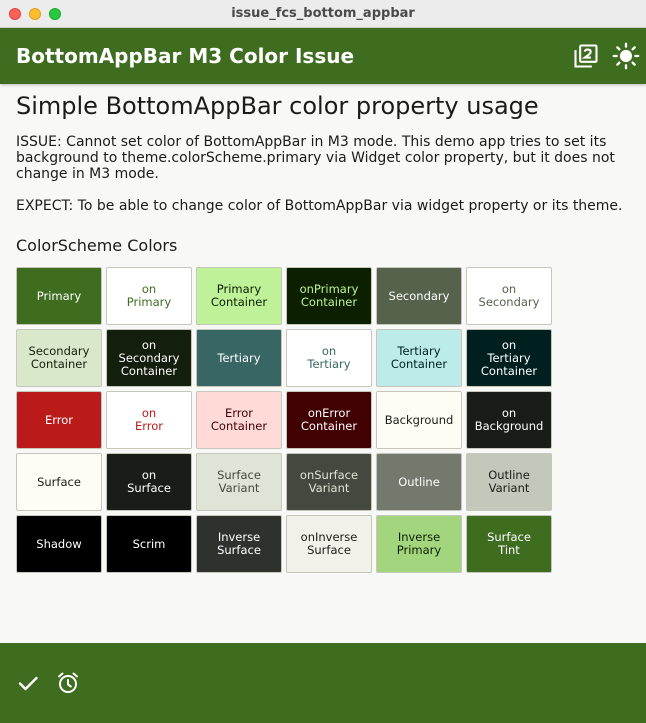 This screenshot has width=646, height=723. I want to click on color-chip: on Error, so click(149, 420).